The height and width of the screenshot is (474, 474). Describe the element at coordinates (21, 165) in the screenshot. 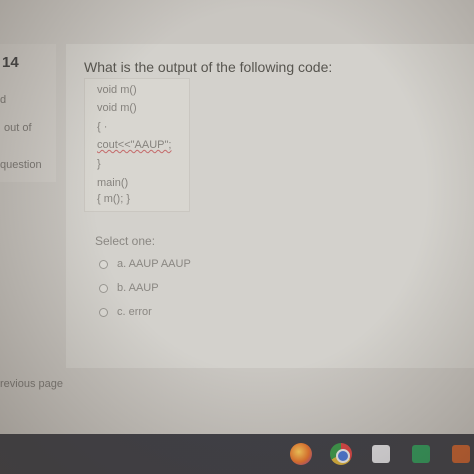

I see `flag-question-link: question` at that location.